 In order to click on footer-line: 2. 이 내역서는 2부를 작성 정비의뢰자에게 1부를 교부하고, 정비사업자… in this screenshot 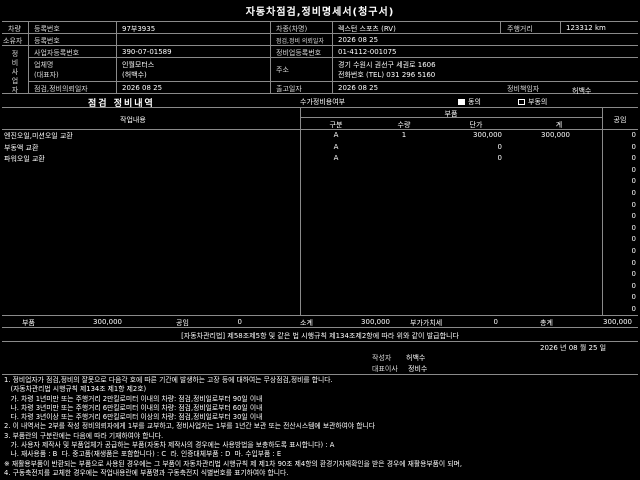, I will do `click(190, 426)`.